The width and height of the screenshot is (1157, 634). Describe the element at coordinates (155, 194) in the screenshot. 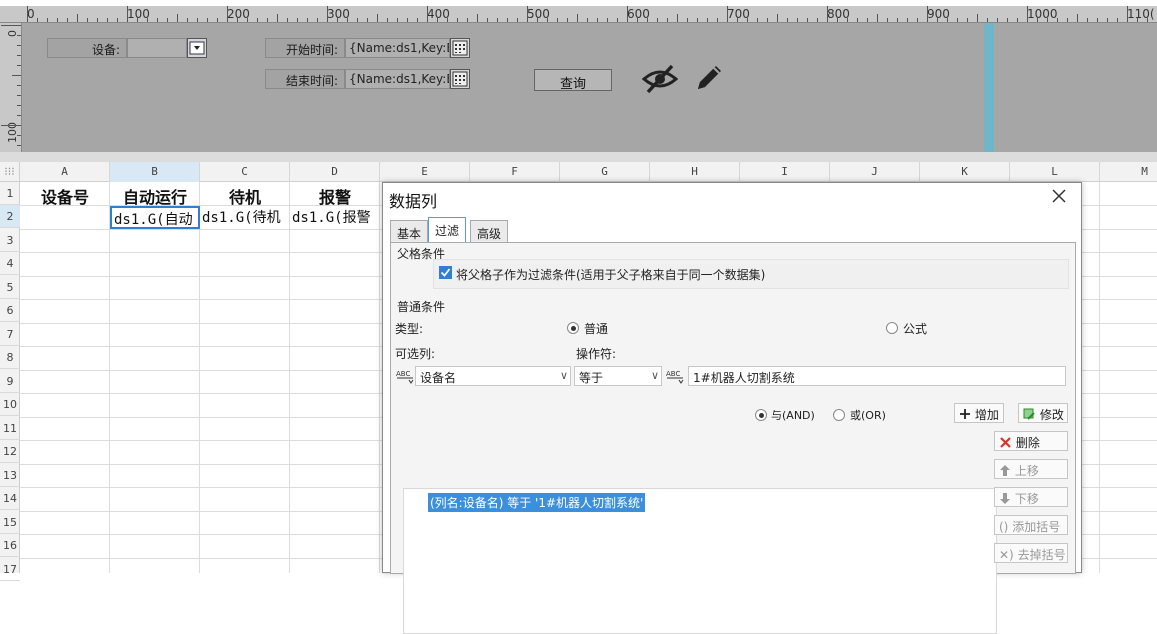

I see `cell-b1: 自动运行` at that location.